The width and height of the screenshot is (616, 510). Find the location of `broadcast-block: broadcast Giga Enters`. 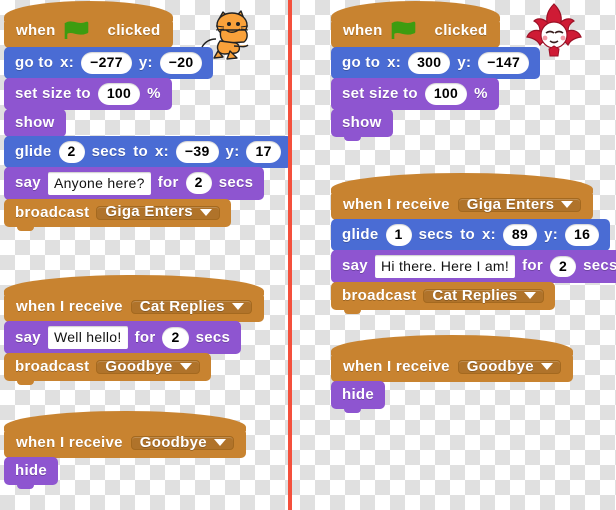

broadcast-block: broadcast Giga Enters is located at coordinates (117, 214).